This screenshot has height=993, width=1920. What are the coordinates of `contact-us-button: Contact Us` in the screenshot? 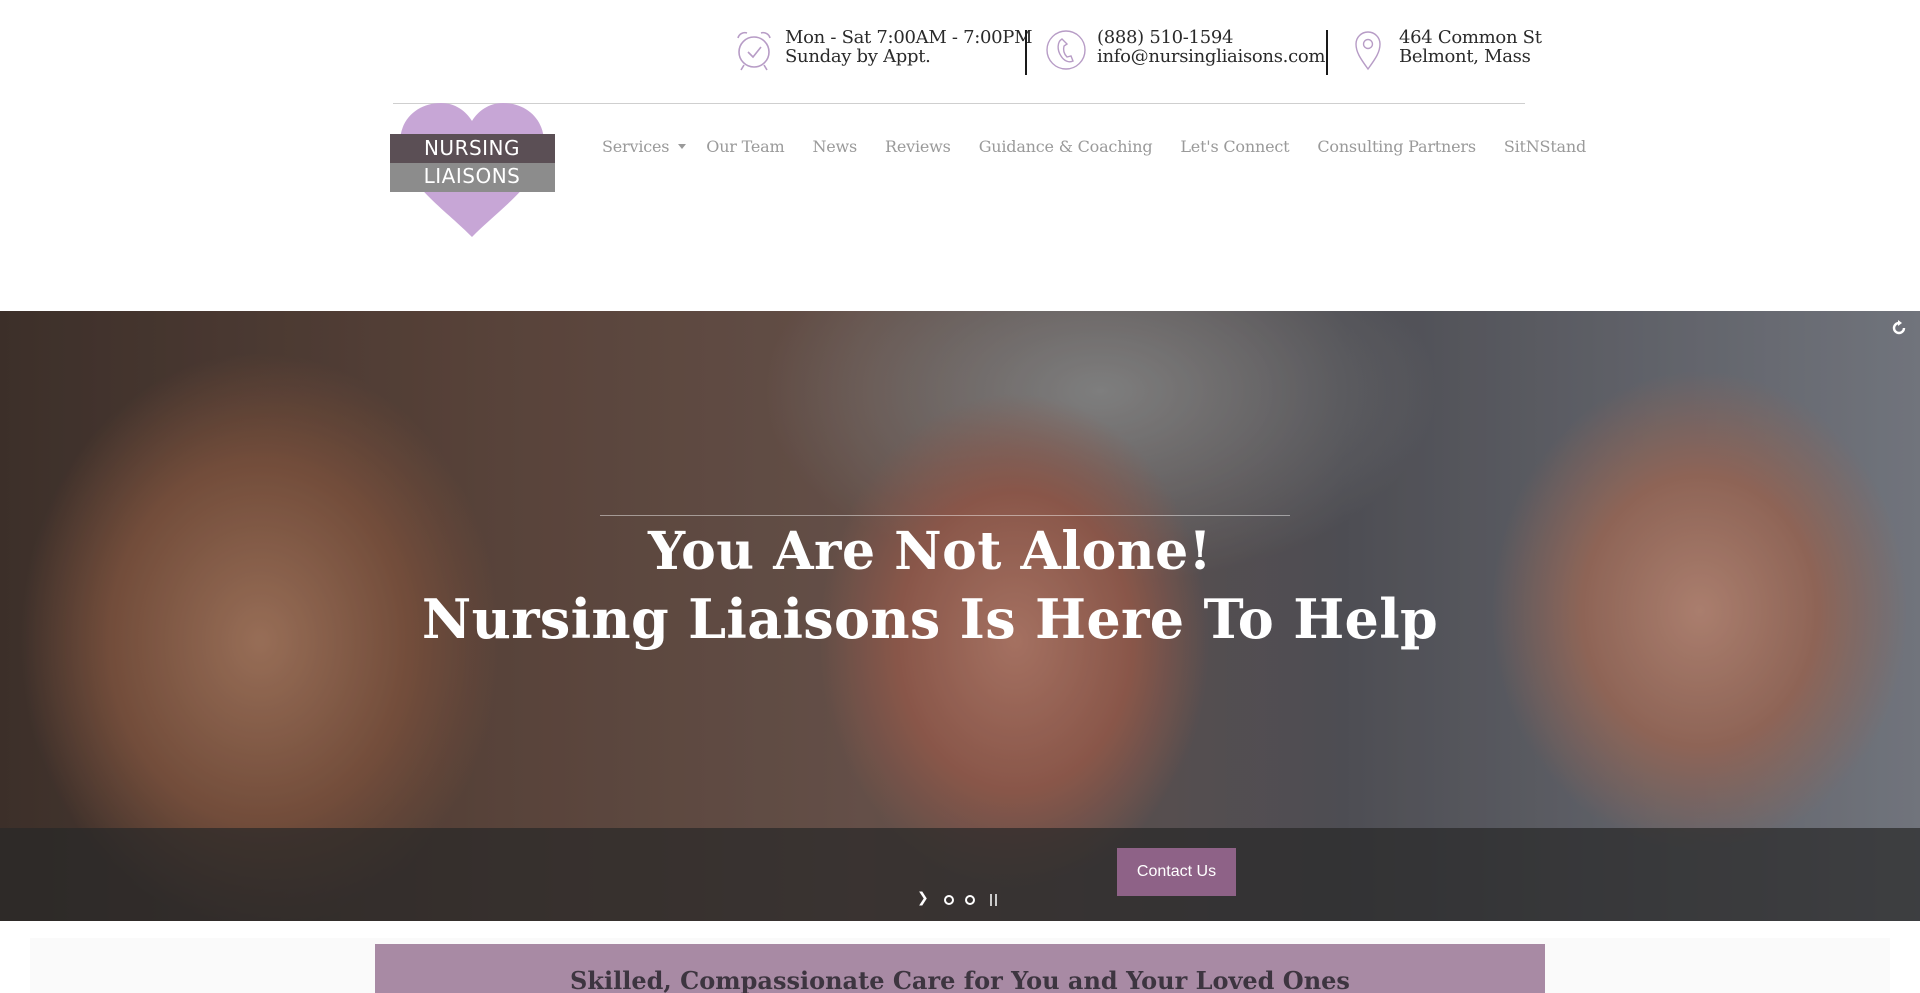 It's located at (1176, 872).